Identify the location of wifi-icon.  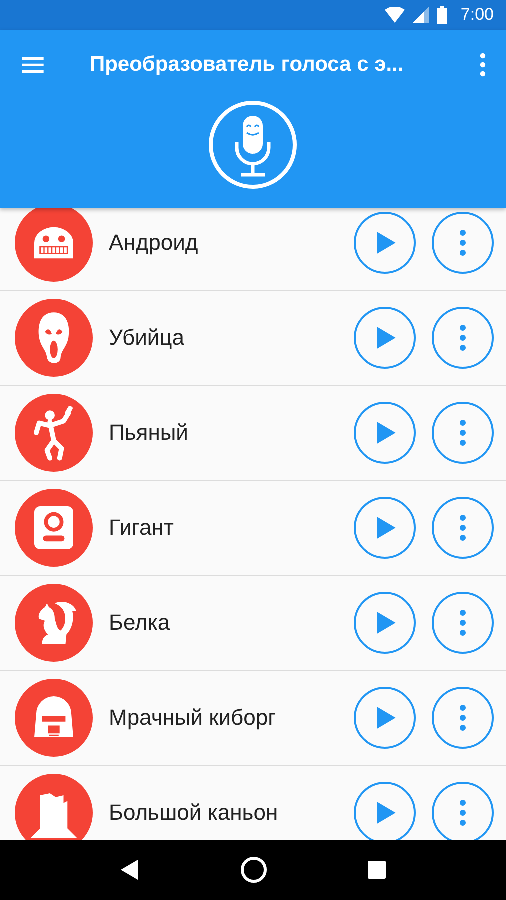
(394, 15).